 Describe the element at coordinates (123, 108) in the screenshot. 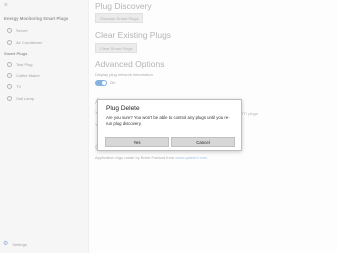

I see `dialog-title: Plug Delete` at that location.